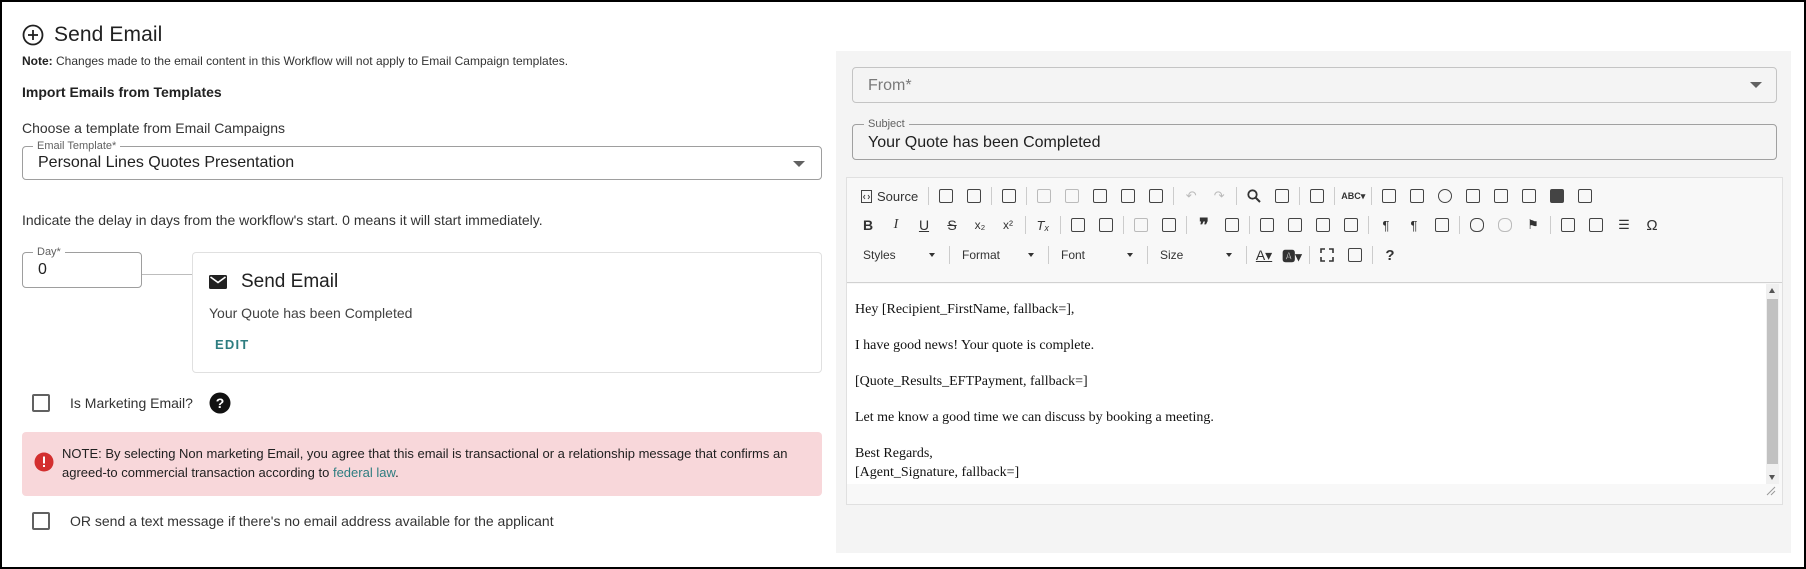  What do you see at coordinates (311, 313) in the screenshot?
I see `card-subject: Your Quote has been Completed` at bounding box center [311, 313].